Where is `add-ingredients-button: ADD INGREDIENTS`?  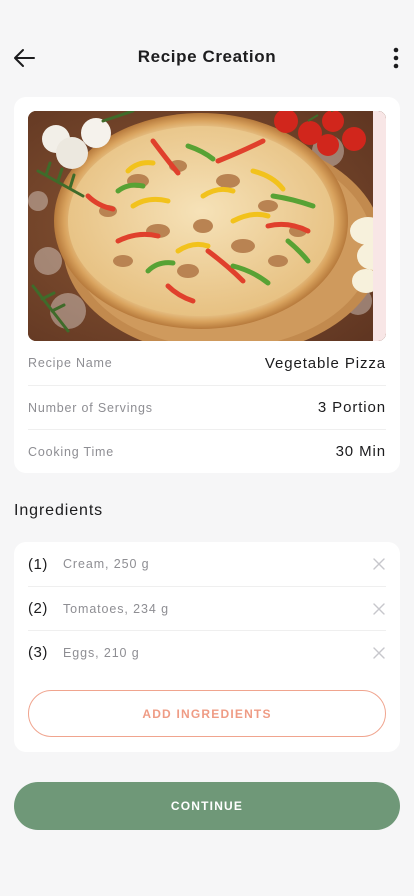 add-ingredients-button: ADD INGREDIENTS is located at coordinates (207, 713).